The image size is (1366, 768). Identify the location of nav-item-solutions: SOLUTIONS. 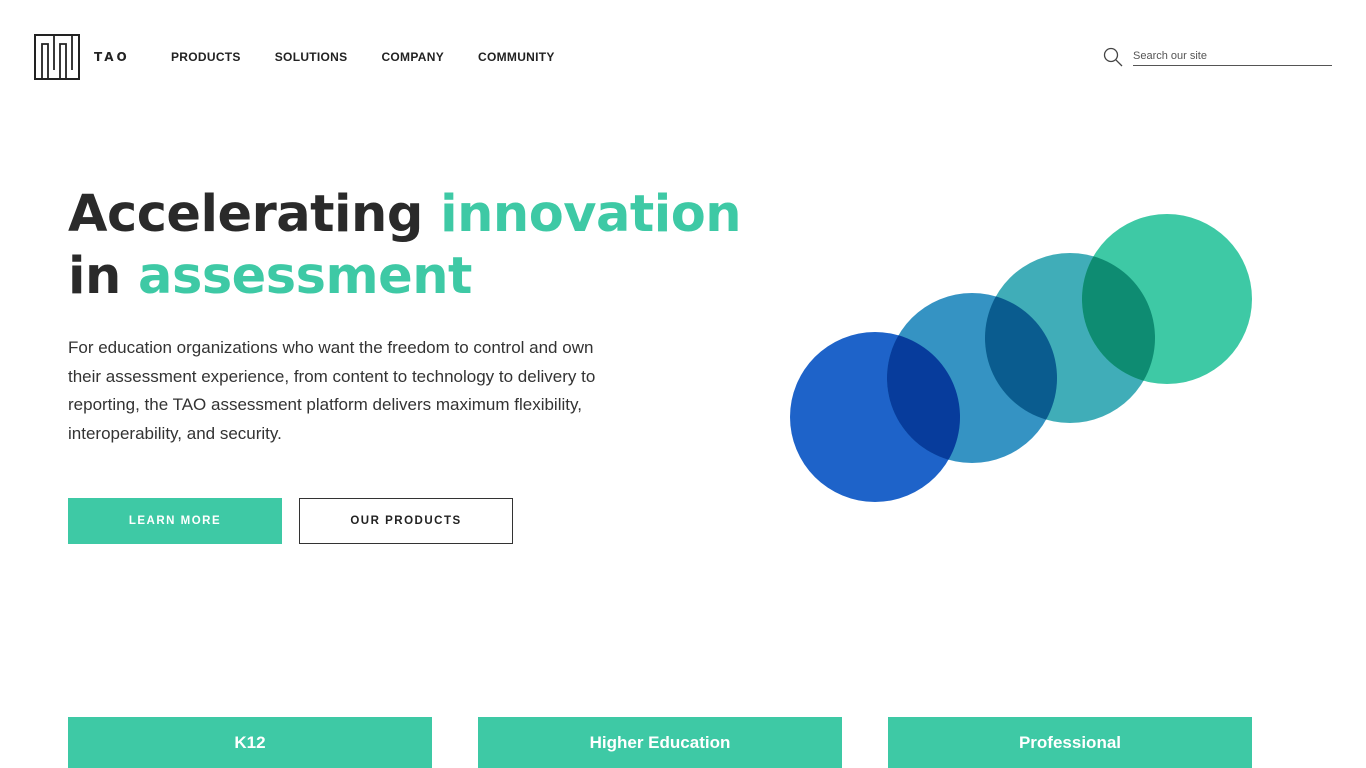
(311, 57).